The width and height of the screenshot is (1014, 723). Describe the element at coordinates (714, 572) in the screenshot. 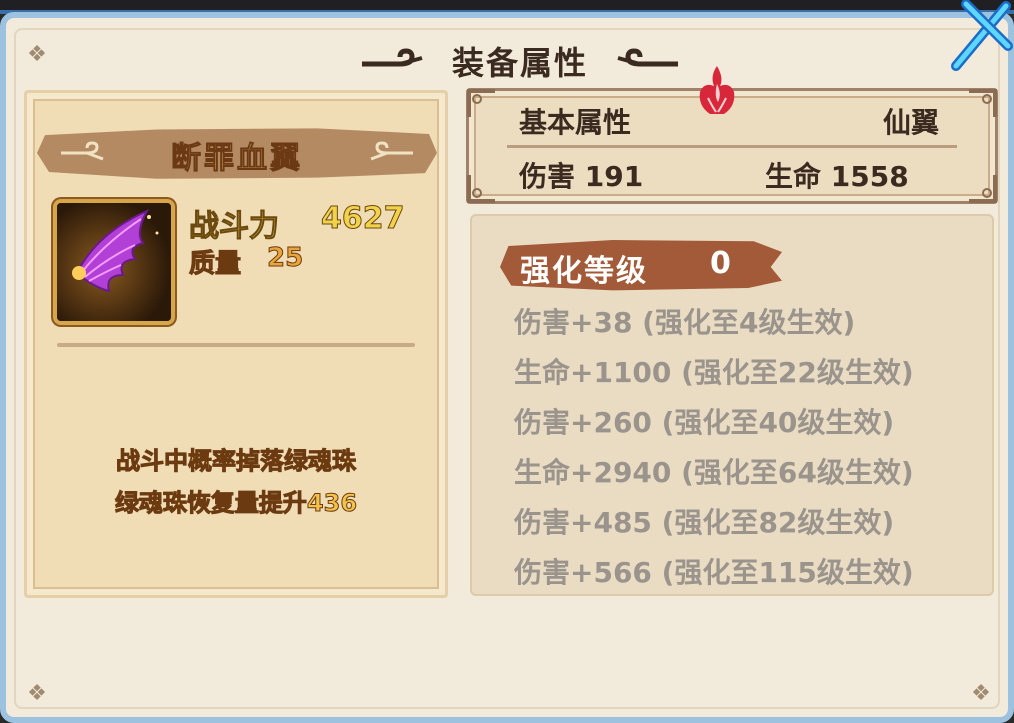

I see `enhancement-bonus-row: 伤害+566 (强化至115级生效)` at that location.